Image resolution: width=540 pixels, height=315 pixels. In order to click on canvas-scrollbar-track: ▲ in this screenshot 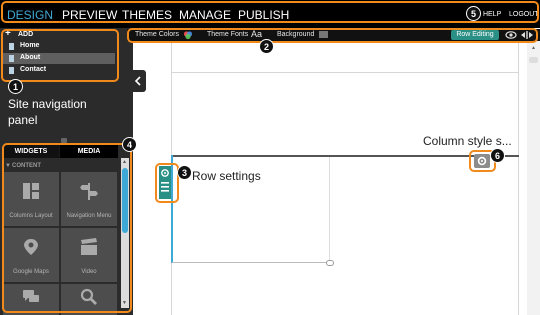, I will do `click(533, 178)`.